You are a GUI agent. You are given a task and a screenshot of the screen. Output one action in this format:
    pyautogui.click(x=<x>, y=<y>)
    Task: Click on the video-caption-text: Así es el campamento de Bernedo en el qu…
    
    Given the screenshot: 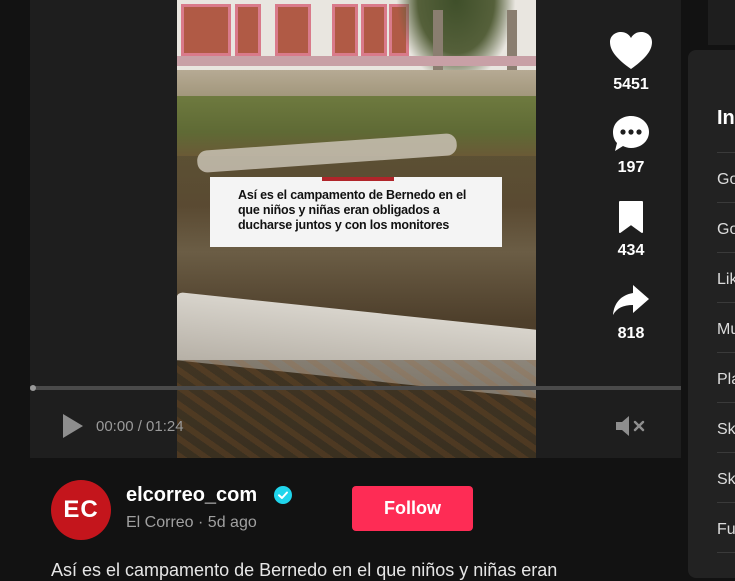 What is the action you would take?
    pyautogui.click(x=352, y=210)
    